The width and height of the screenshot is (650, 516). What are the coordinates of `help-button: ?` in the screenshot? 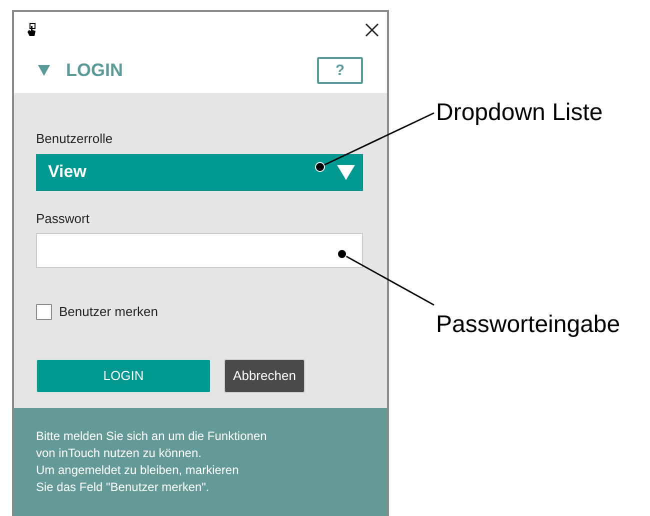 It's located at (340, 70).